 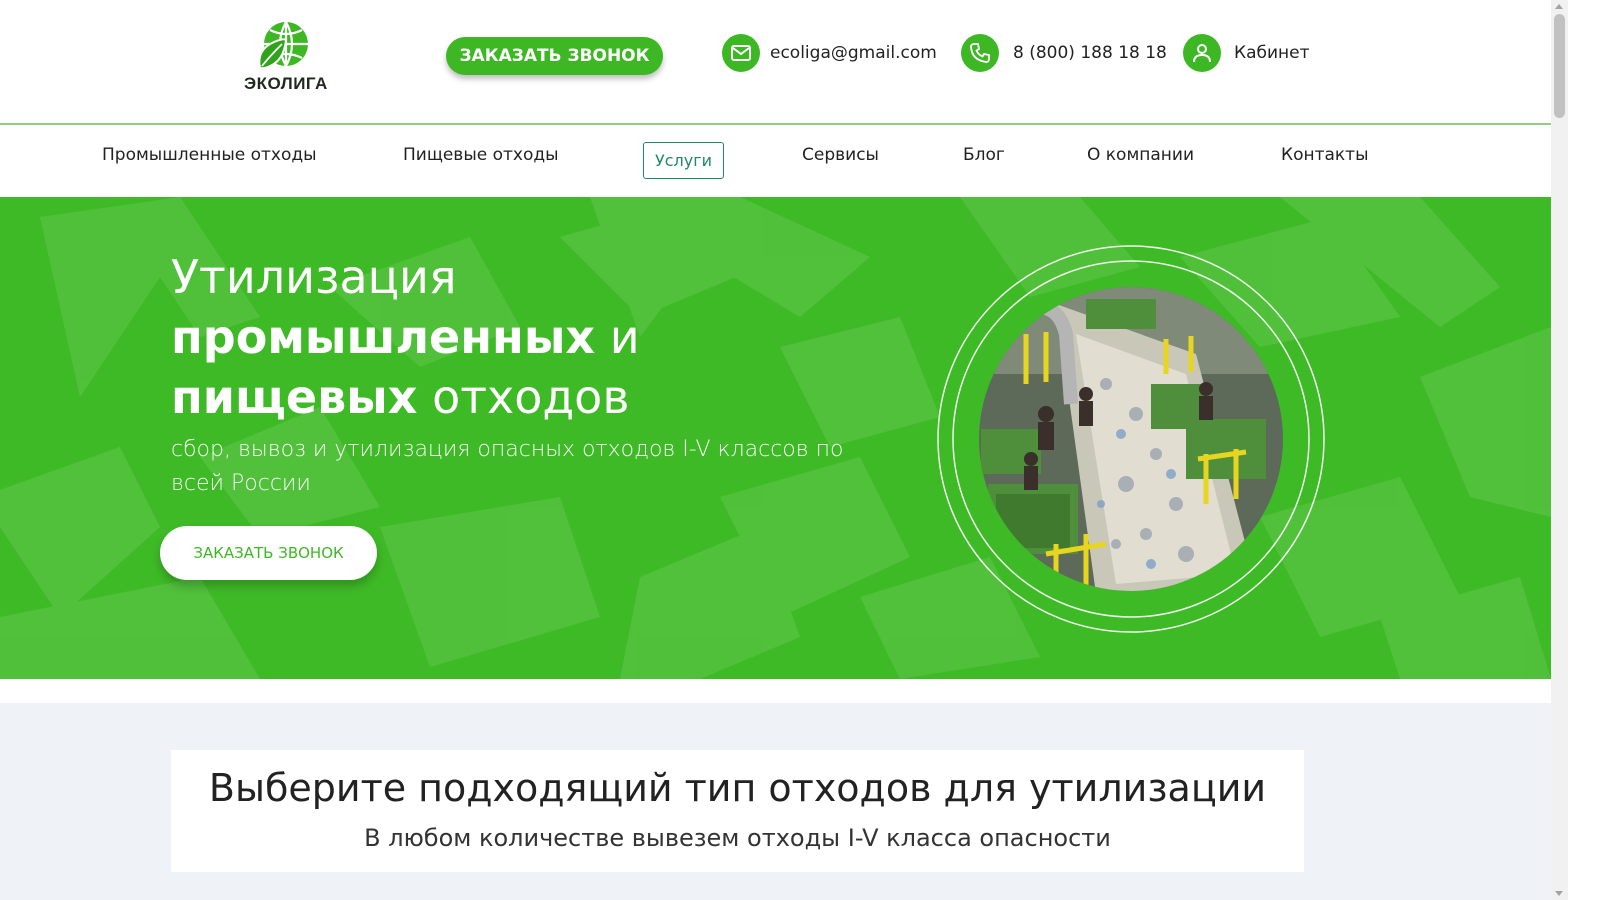 What do you see at coordinates (1202, 53) in the screenshot?
I see `user-icon` at bounding box center [1202, 53].